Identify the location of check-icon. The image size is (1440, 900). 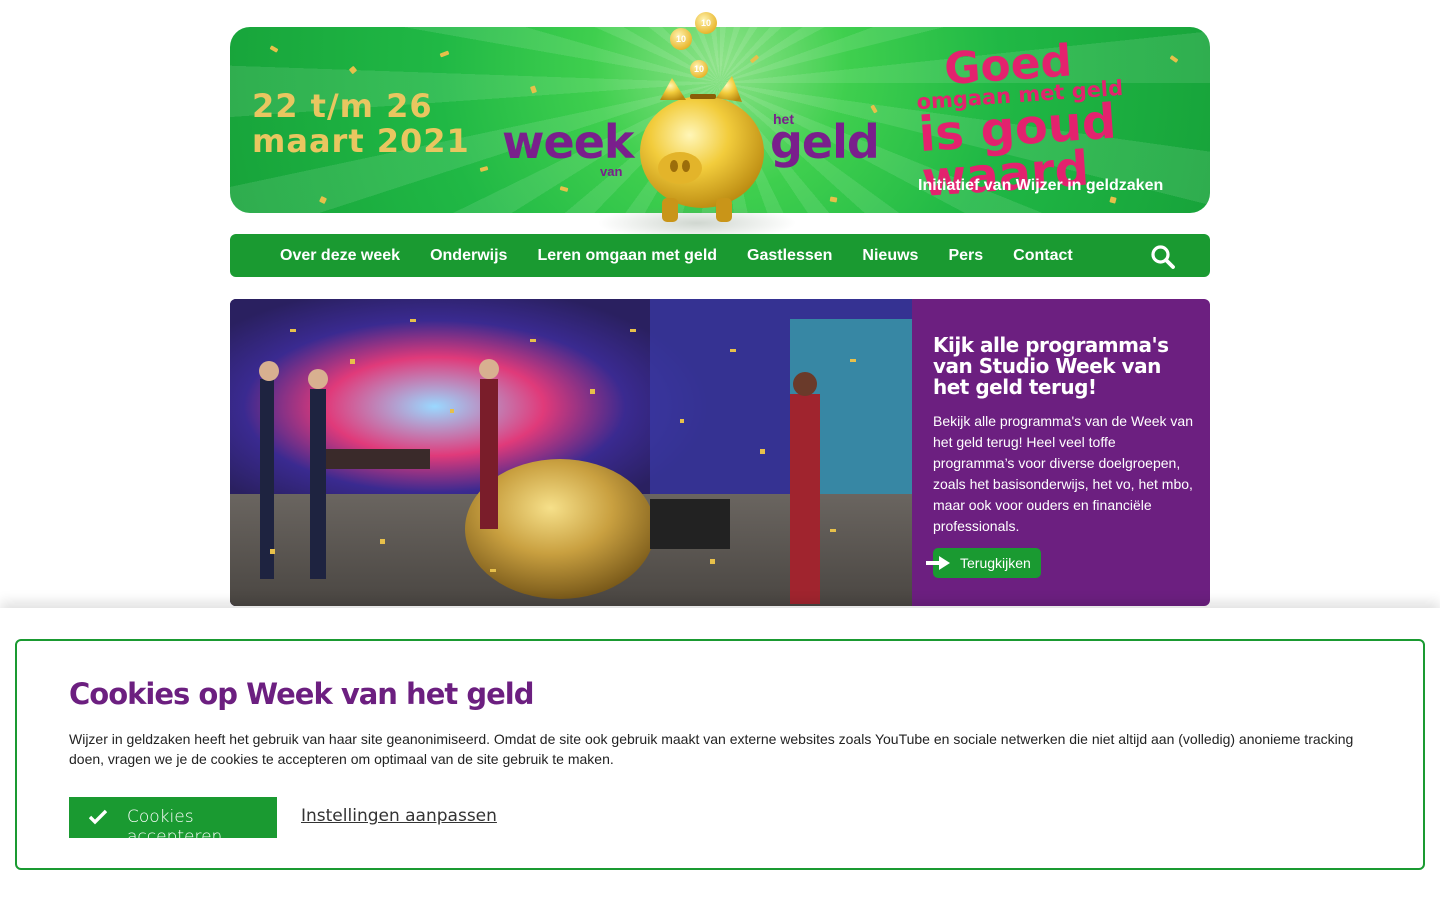
(98, 817).